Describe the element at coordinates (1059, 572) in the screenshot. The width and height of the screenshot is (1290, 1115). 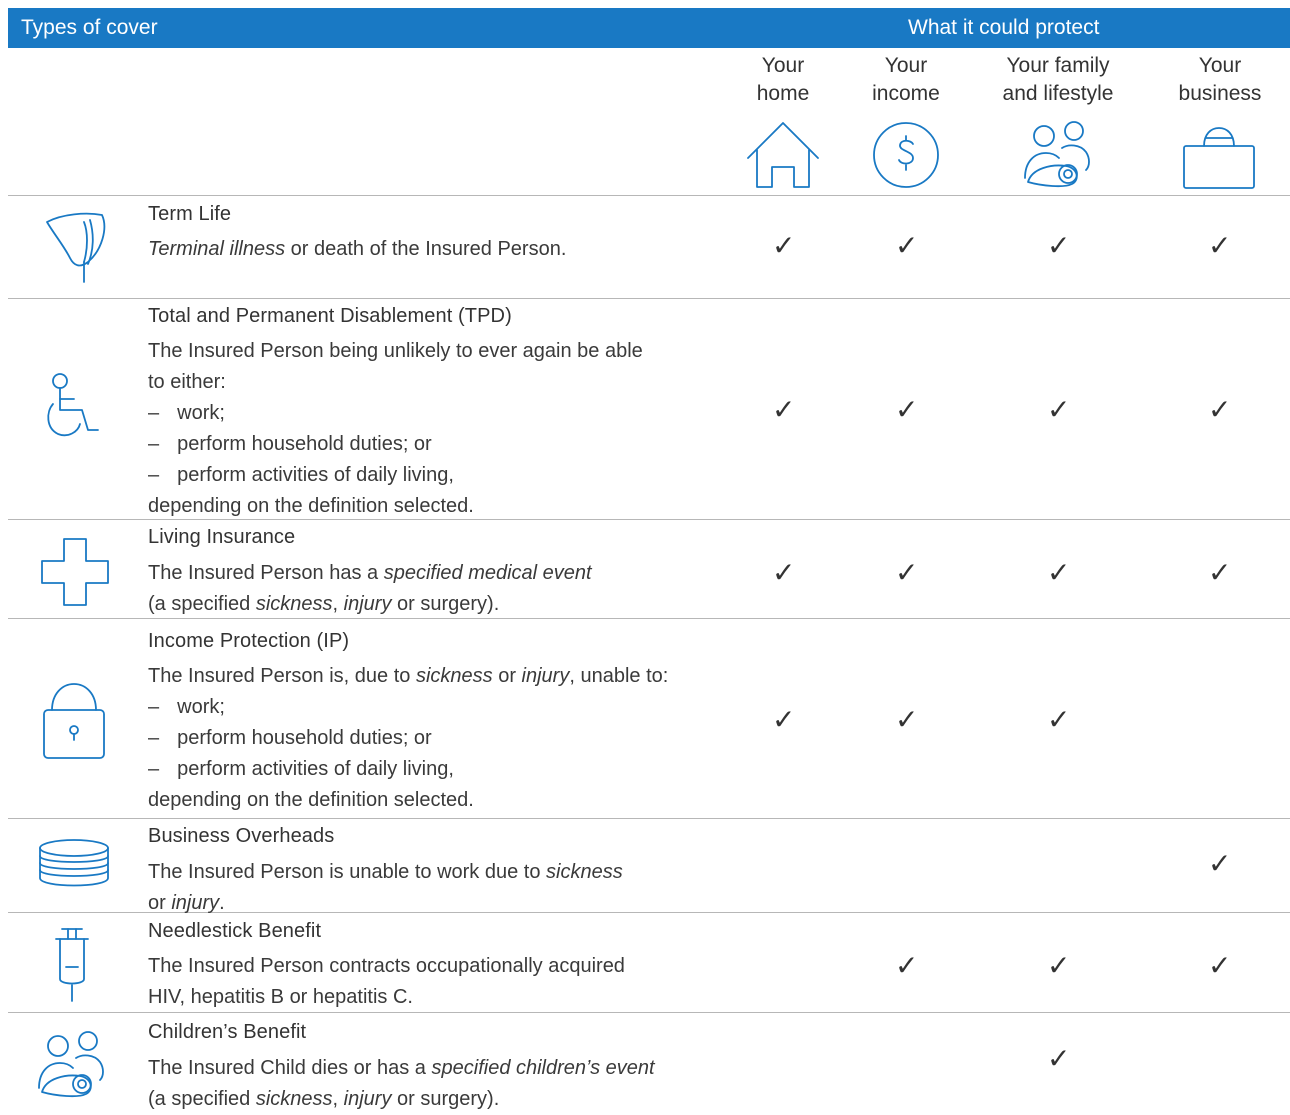
I see `check-living-family: ✓` at that location.